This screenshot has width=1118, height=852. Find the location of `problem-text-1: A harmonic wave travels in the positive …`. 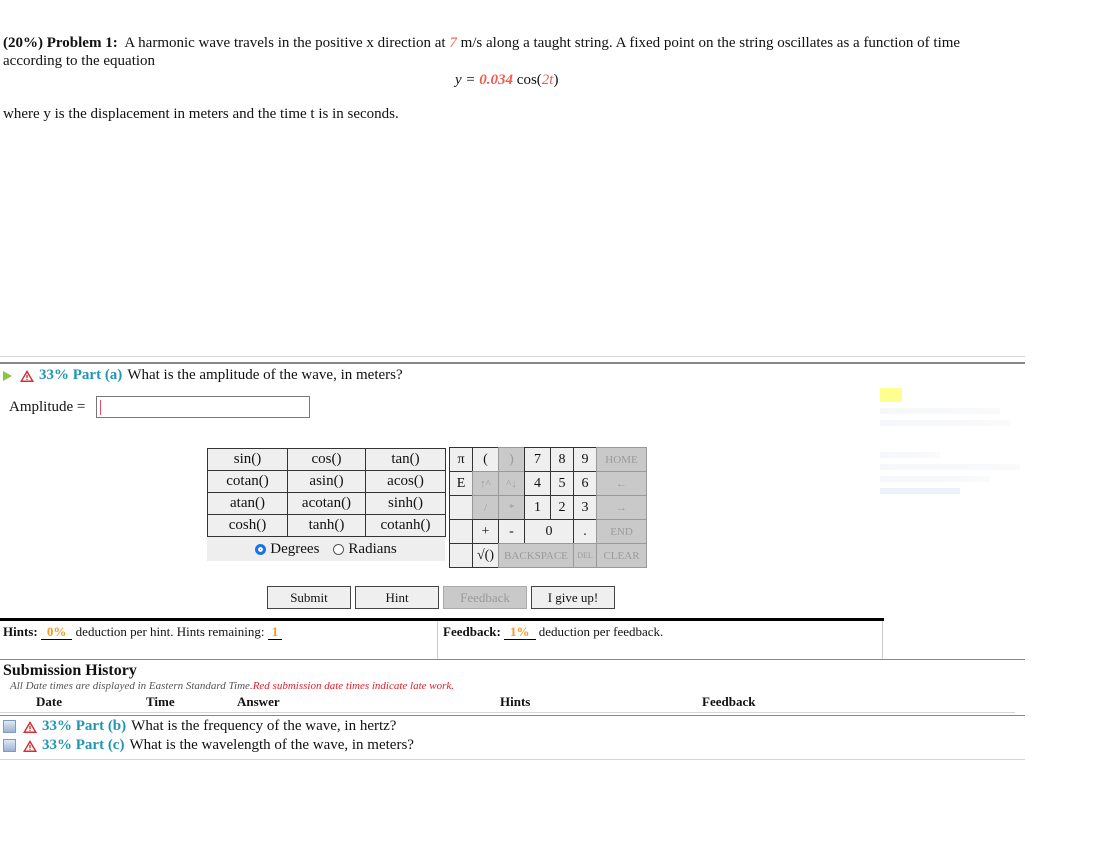

problem-text-1: A harmonic wave travels in the positive … is located at coordinates (285, 43).